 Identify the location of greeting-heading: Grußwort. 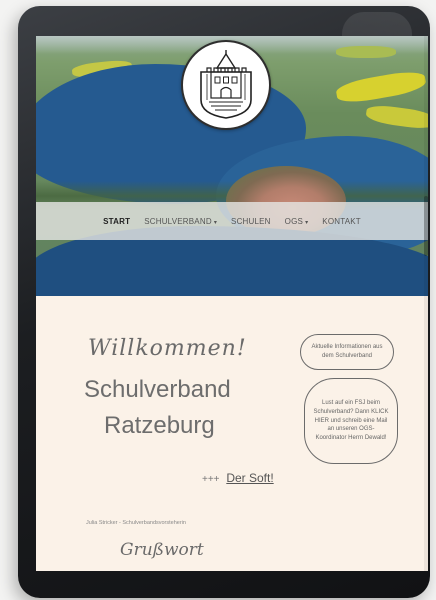
(162, 550).